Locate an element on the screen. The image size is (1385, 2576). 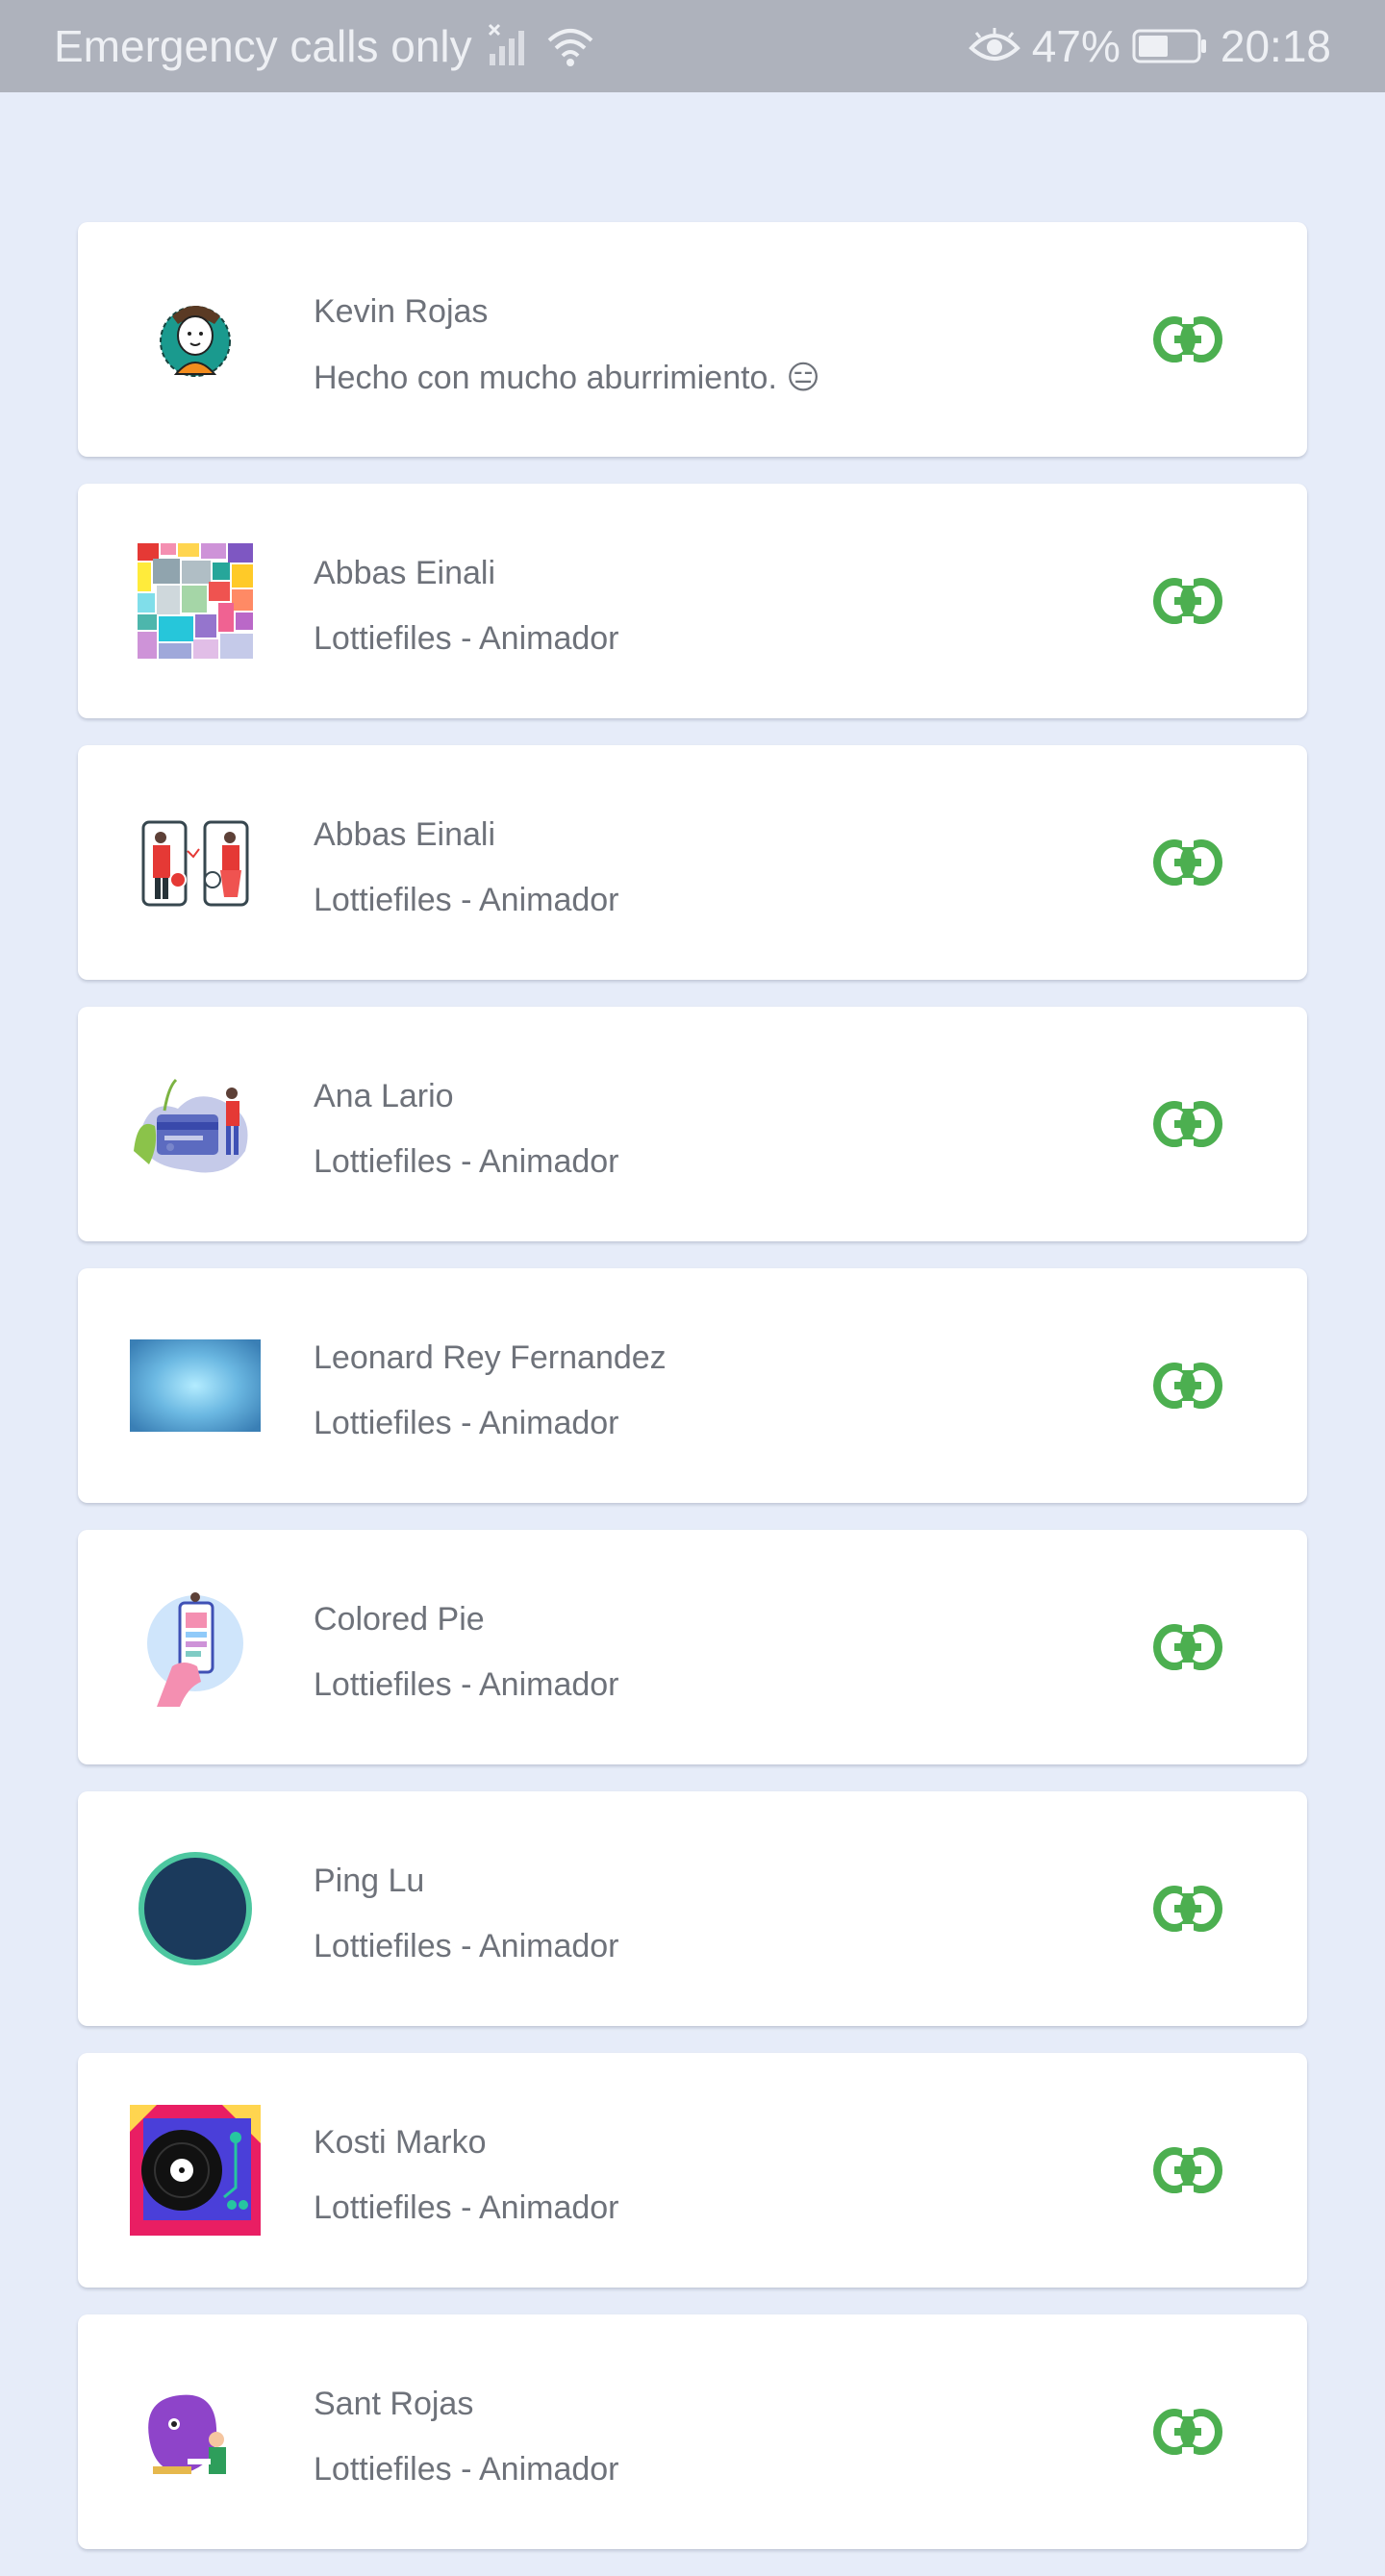
credit-card: Colored Pie Lottiefiles - Animador is located at coordinates (692, 1647).